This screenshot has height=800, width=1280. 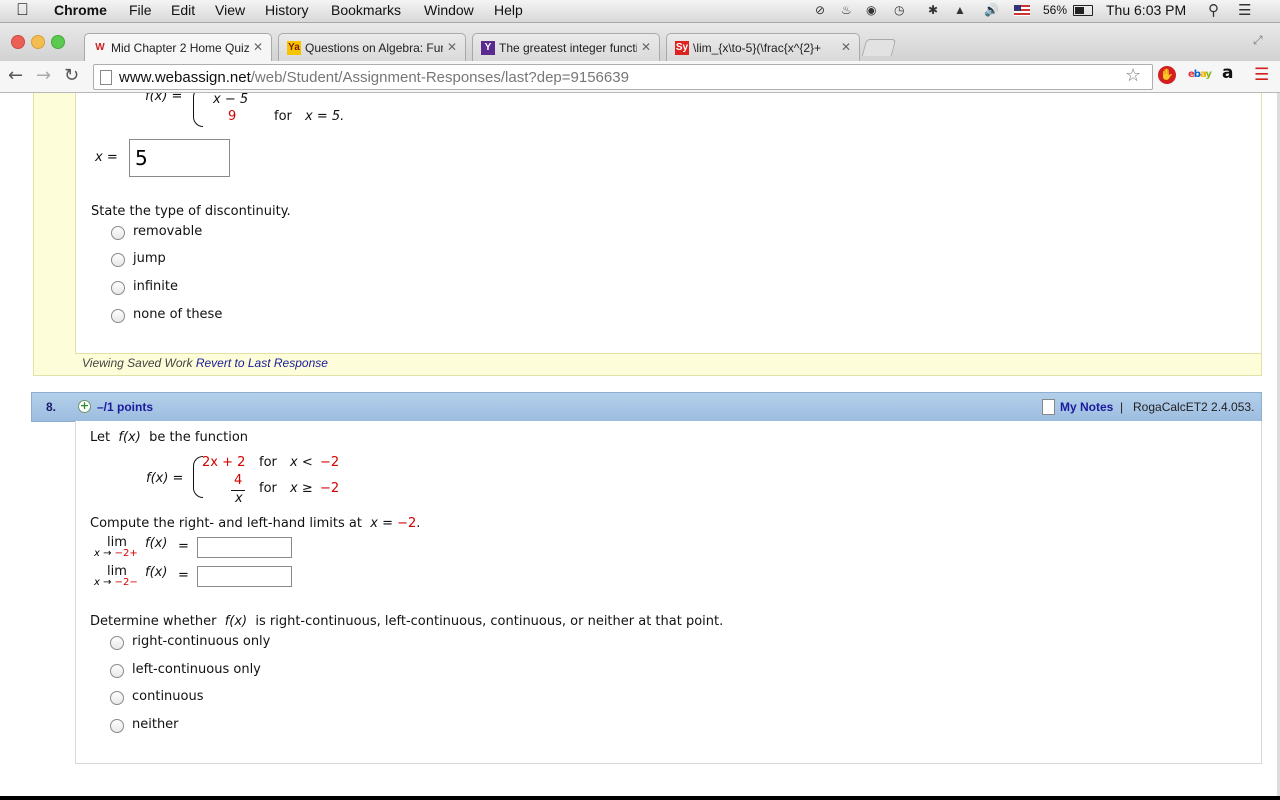 What do you see at coordinates (1213, 10) in the screenshot?
I see `spotlight-search-icon: ⚲` at bounding box center [1213, 10].